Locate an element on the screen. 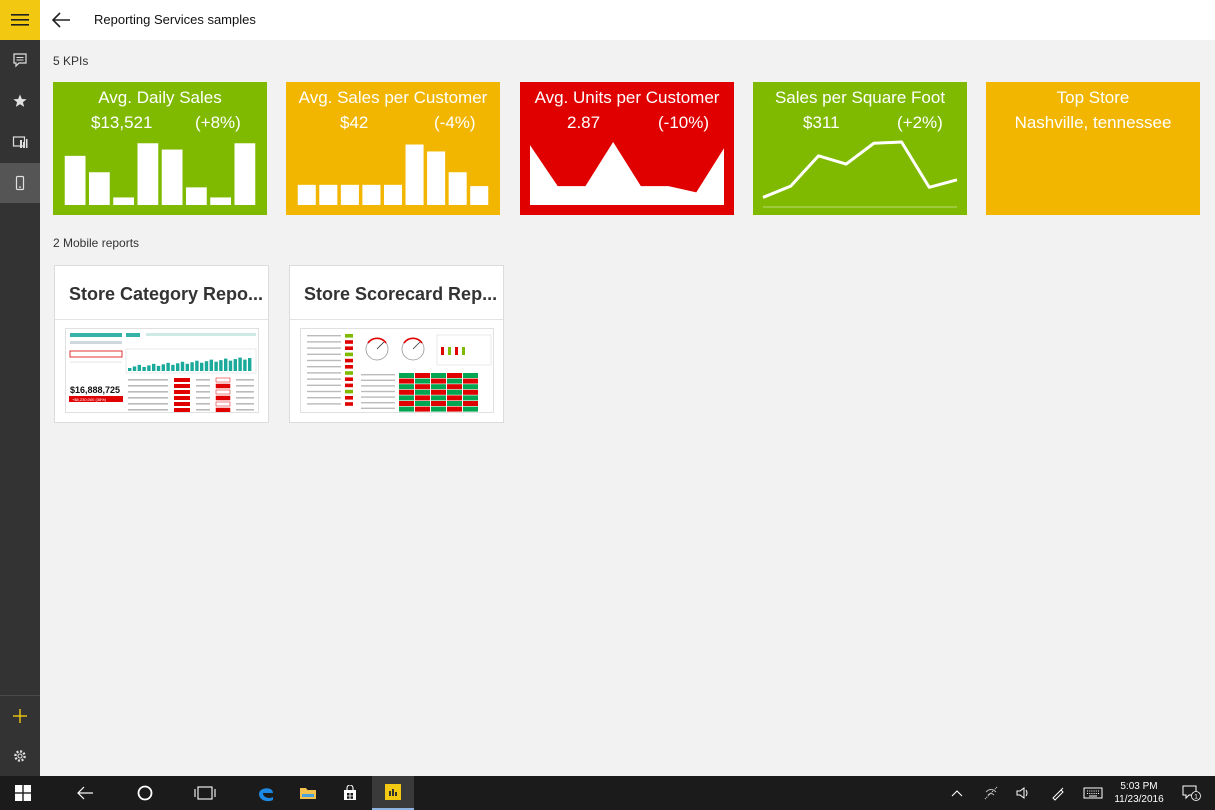 The height and width of the screenshot is (810, 1215). kpi-tile-top-store: Top Store Nashville, tennessee is located at coordinates (1093, 148).